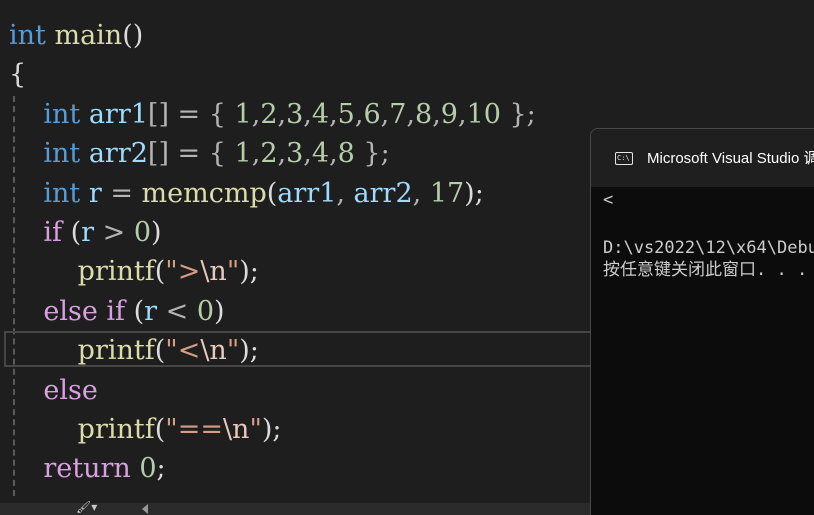  What do you see at coordinates (398, 114) in the screenshot?
I see `code-token: 7` at bounding box center [398, 114].